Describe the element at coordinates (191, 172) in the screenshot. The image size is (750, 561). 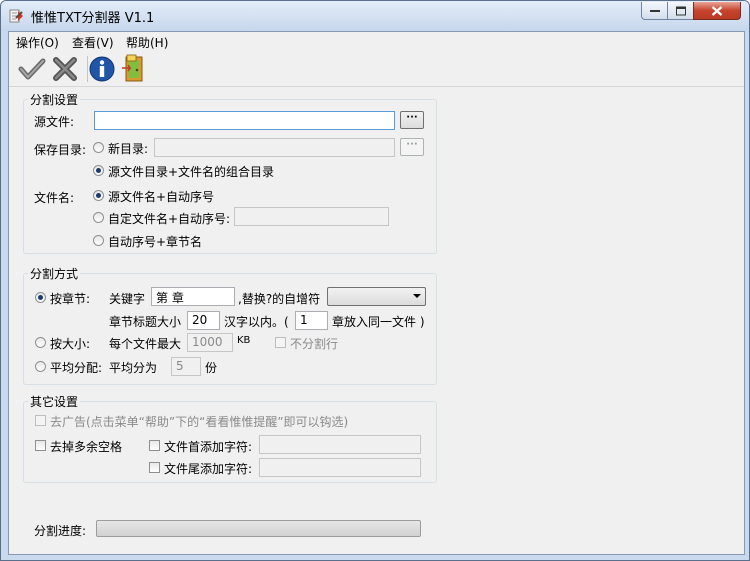
I see `combo-dir-label: 源文件目录+文件名的组合目录` at that location.